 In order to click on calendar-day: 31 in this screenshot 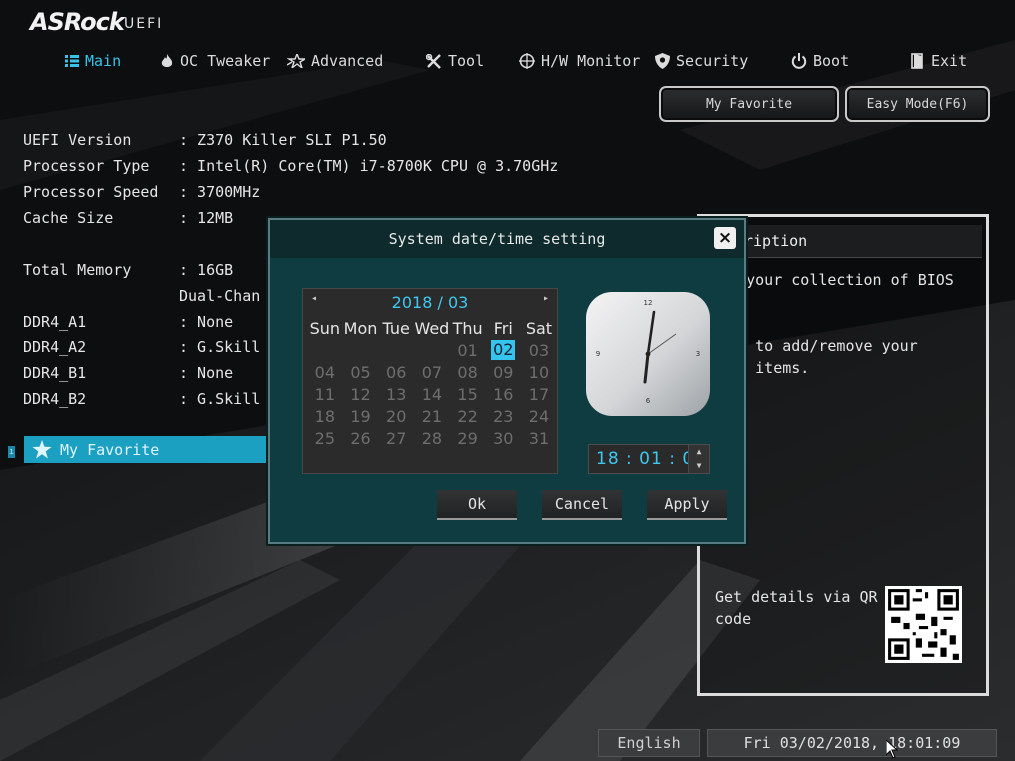, I will do `click(539, 438)`.